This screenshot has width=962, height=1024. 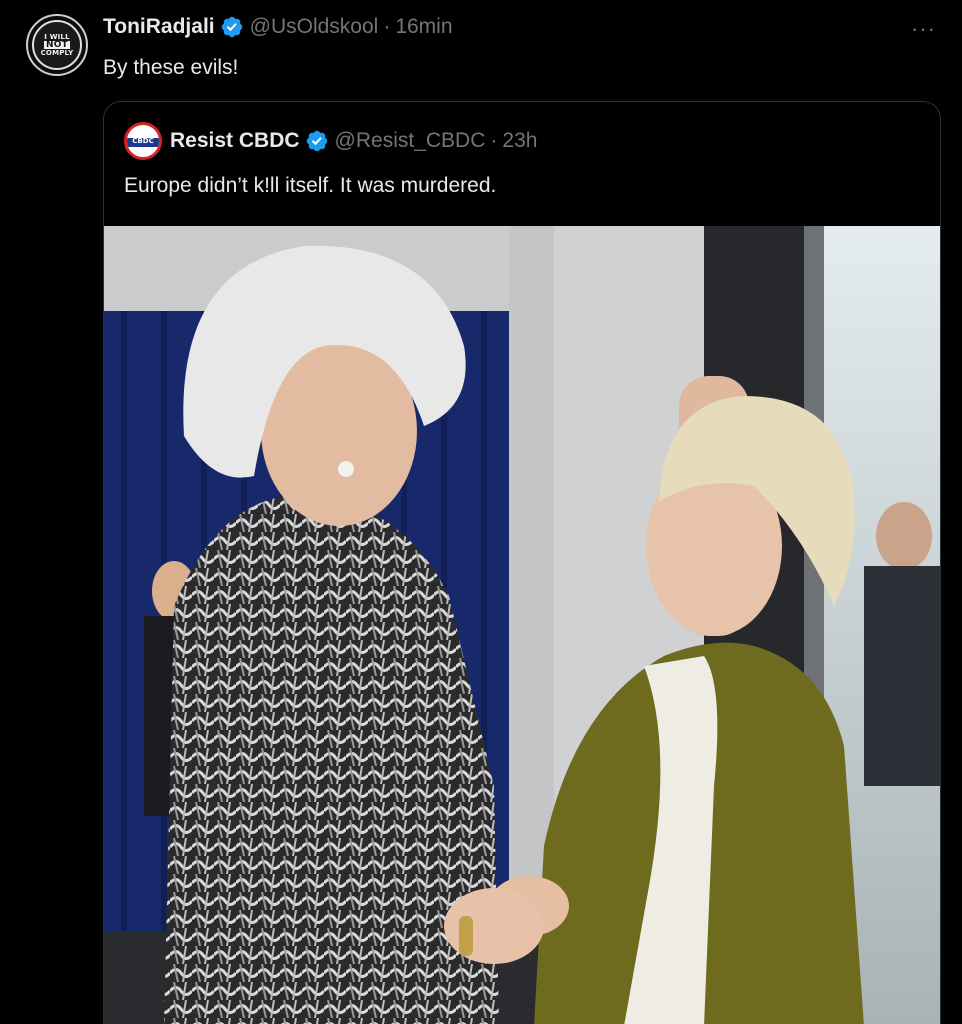 I want to click on avatar-logo-icon: I WILL NOT COMPLY, so click(x=57, y=45).